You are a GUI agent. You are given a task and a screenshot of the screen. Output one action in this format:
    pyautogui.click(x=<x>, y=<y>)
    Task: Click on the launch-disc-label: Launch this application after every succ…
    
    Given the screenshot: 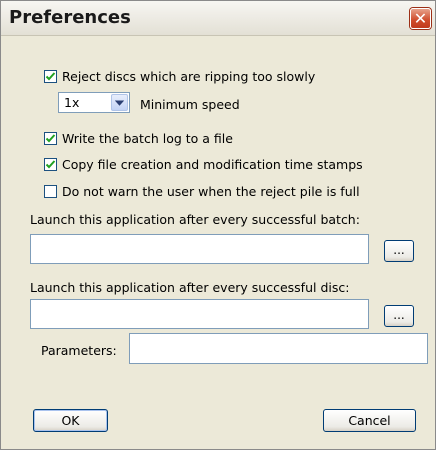 What is the action you would take?
    pyautogui.click(x=190, y=287)
    